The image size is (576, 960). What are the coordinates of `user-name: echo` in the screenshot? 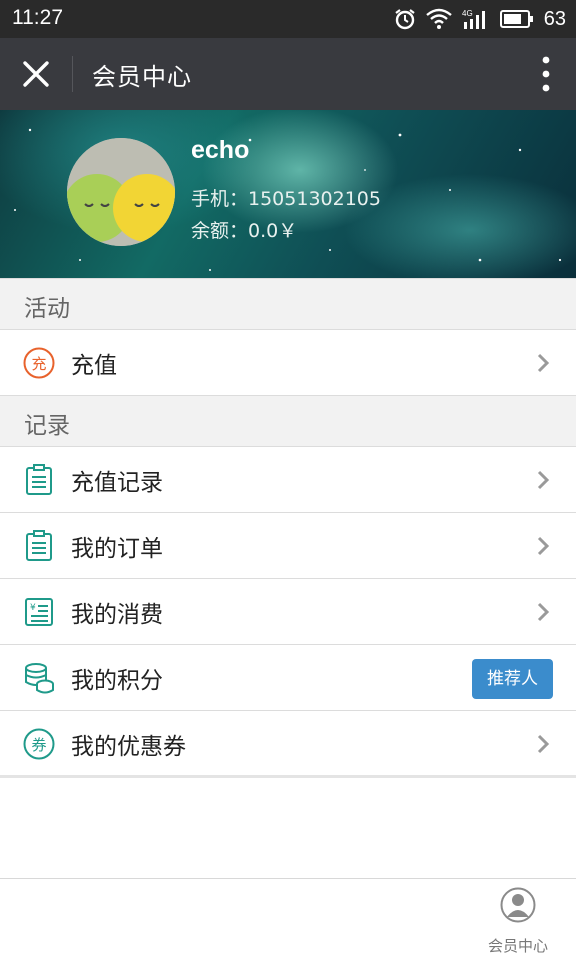 It's located at (220, 150).